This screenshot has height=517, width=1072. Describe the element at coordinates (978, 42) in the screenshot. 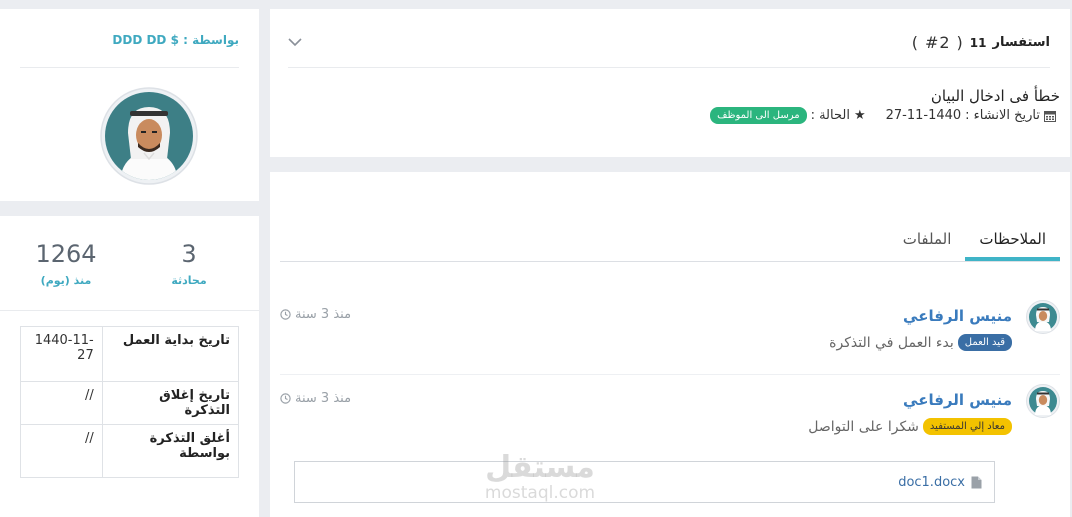

I see `ticket-number: 11` at that location.